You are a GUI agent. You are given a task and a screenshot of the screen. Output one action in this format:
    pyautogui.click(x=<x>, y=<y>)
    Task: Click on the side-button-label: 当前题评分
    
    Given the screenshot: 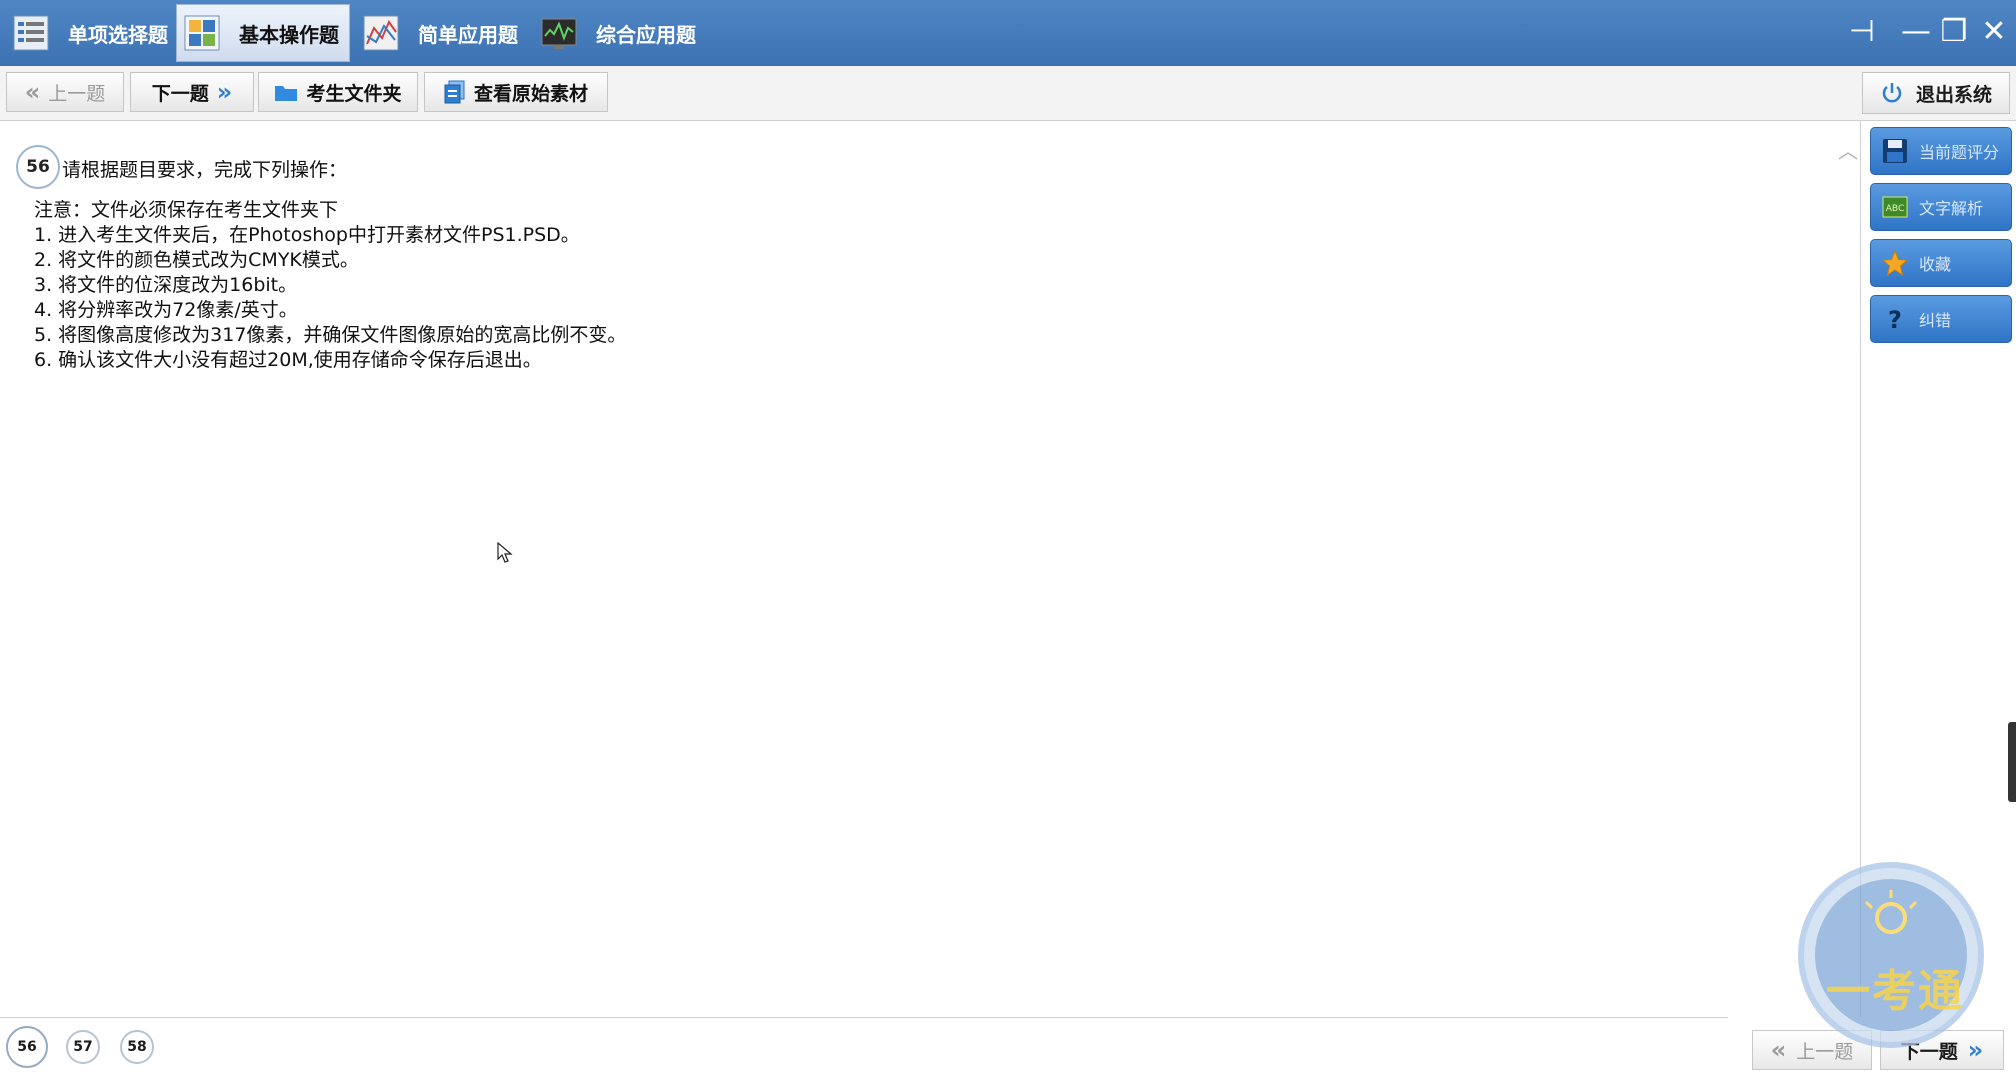 What is the action you would take?
    pyautogui.click(x=1959, y=152)
    